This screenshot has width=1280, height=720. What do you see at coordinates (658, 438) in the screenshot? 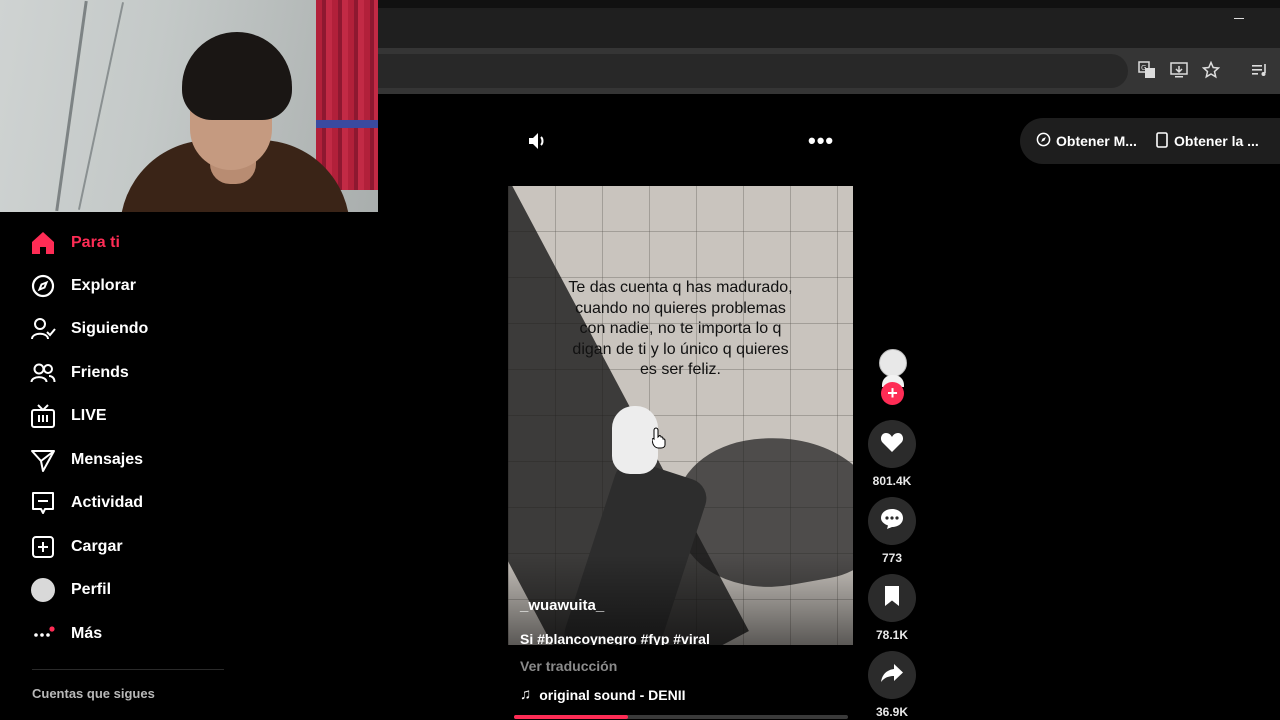
I see `mouse-cursor-icon` at bounding box center [658, 438].